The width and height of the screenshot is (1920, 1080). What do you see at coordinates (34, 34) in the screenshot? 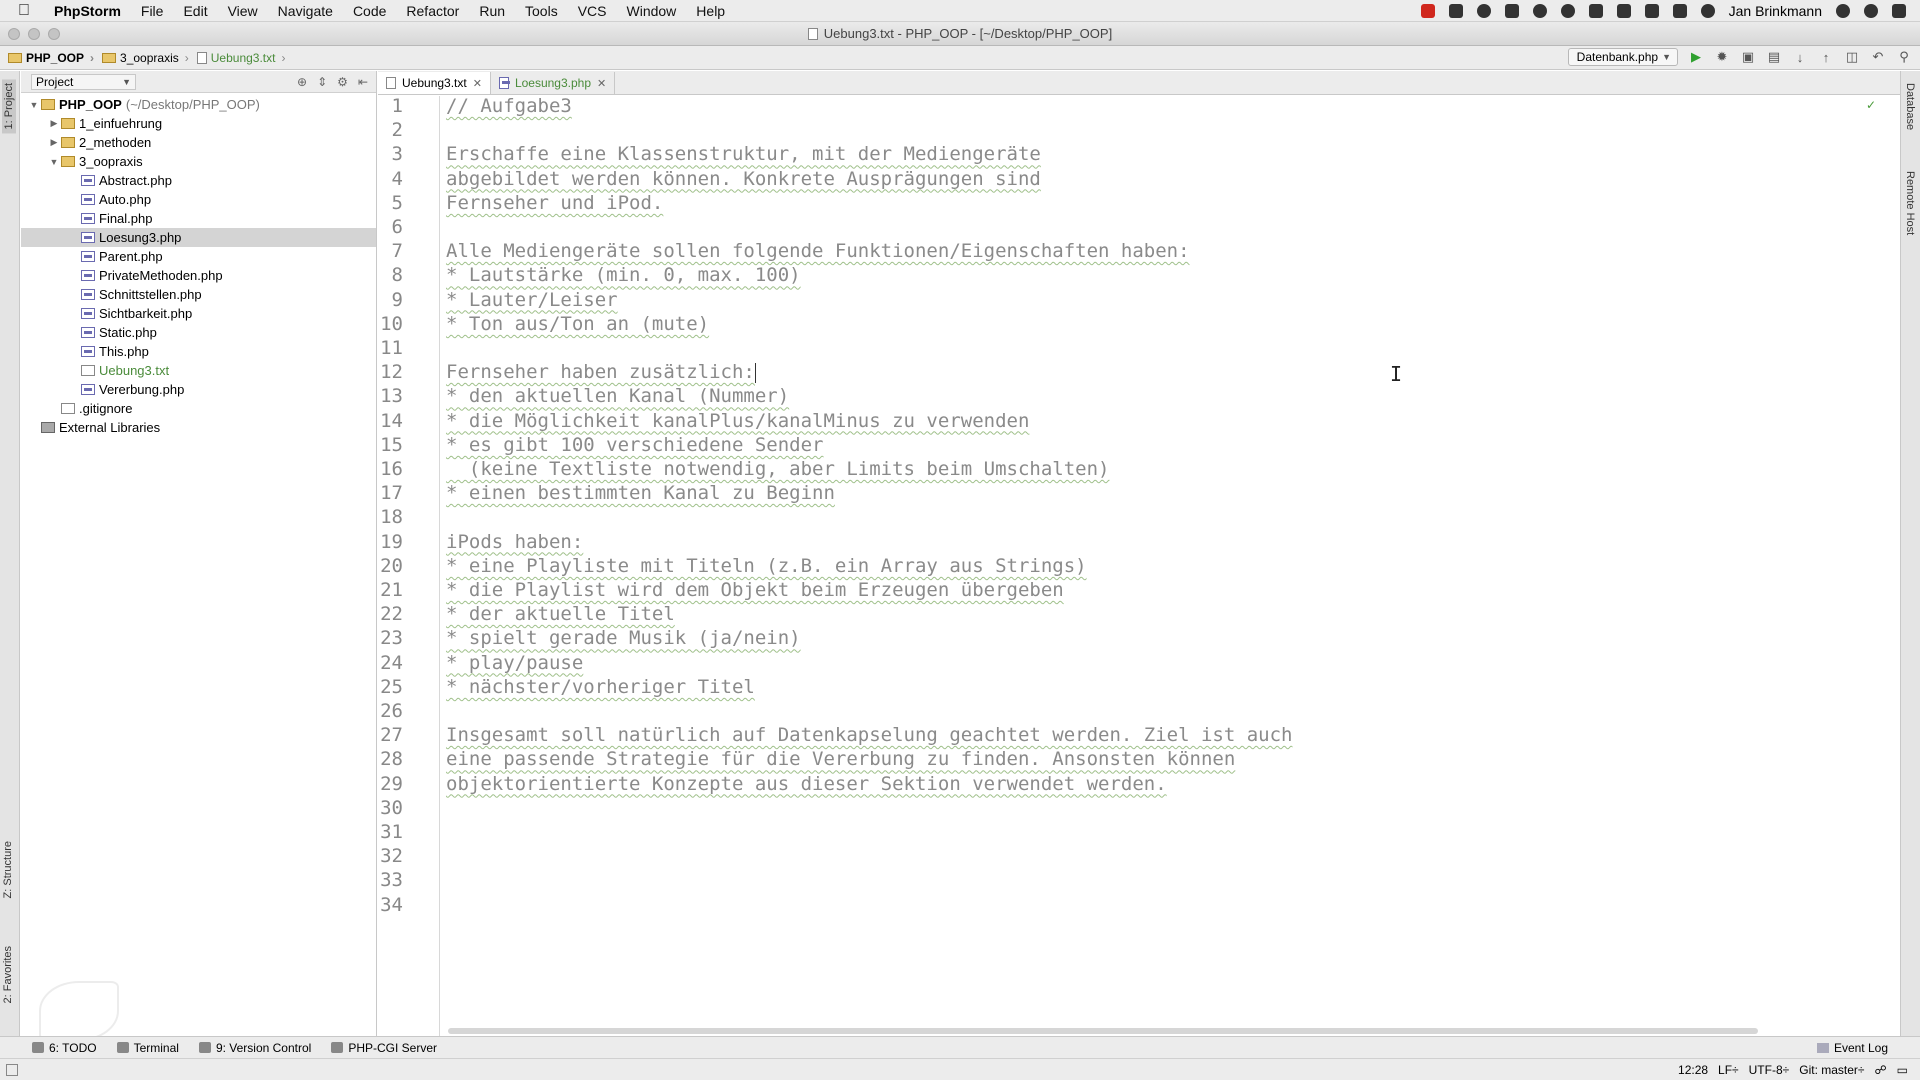
I see `minimize-window-button` at bounding box center [34, 34].